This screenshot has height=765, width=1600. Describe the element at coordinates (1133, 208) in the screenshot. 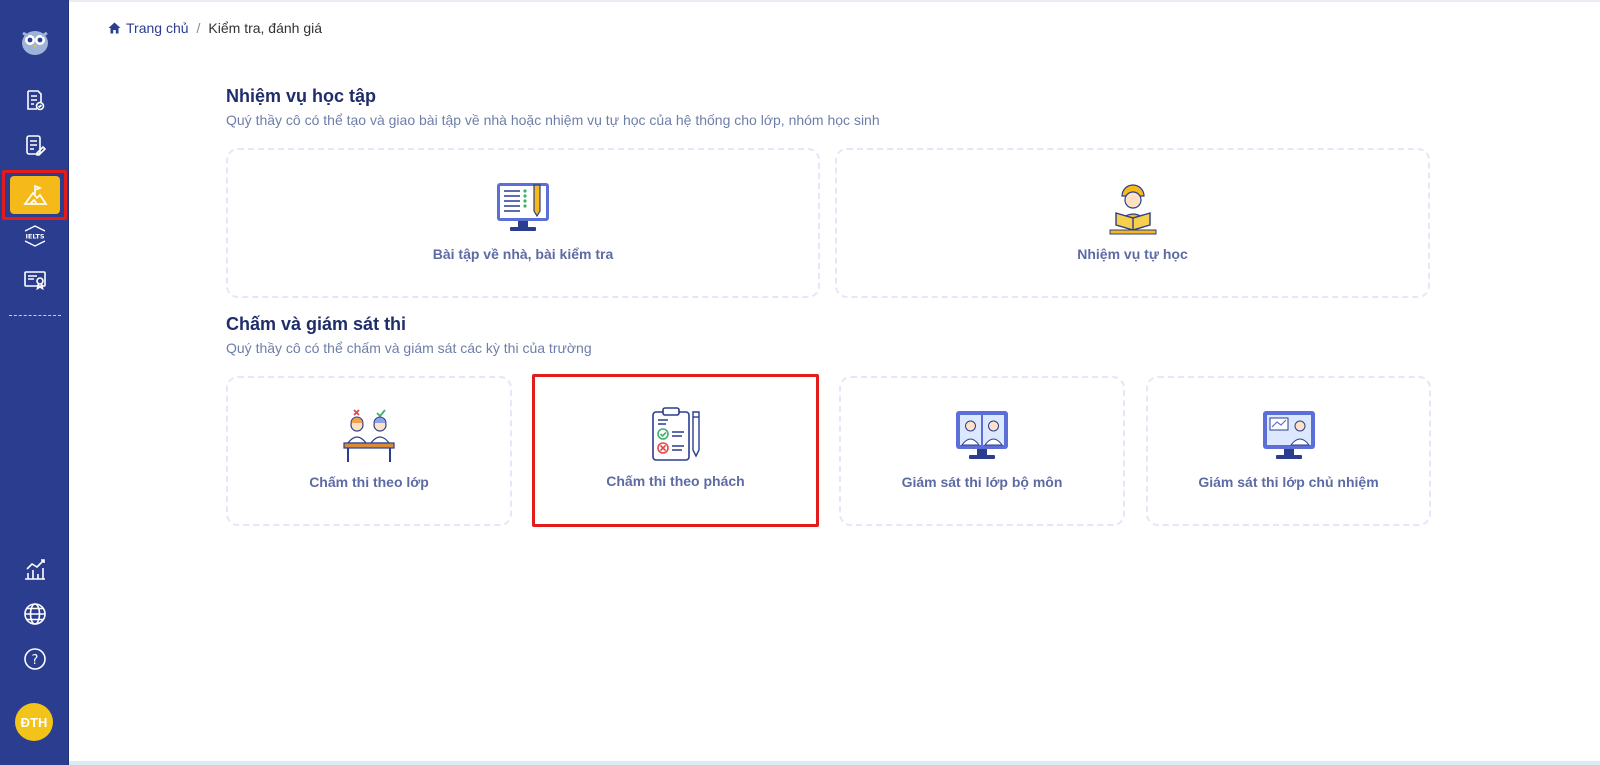

I see `student-reading-icon` at that location.